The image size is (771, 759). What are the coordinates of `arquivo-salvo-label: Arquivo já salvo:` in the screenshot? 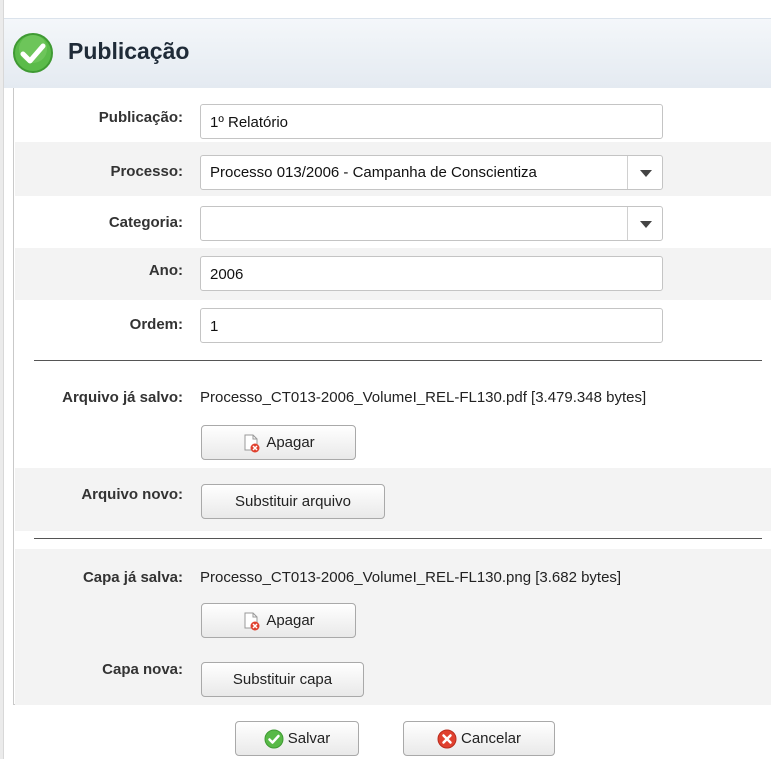 It's located at (122, 397).